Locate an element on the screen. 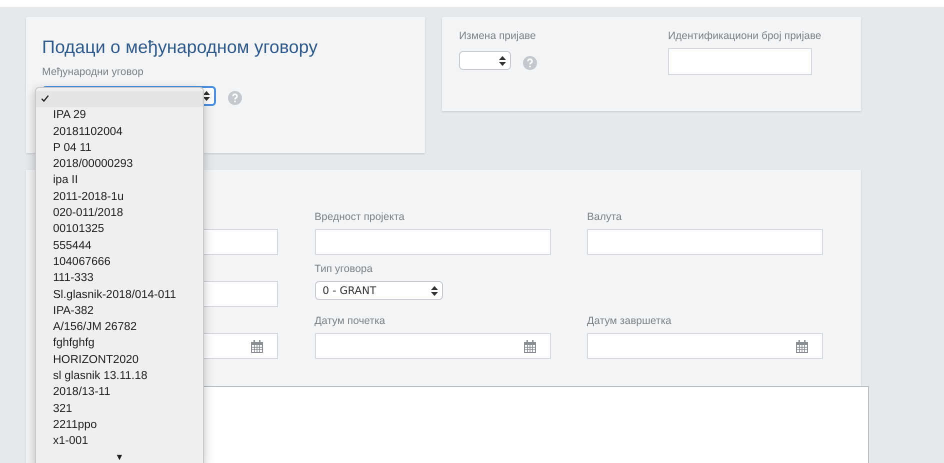 The height and width of the screenshot is (463, 944). field-label: Тип уговора is located at coordinates (344, 270).